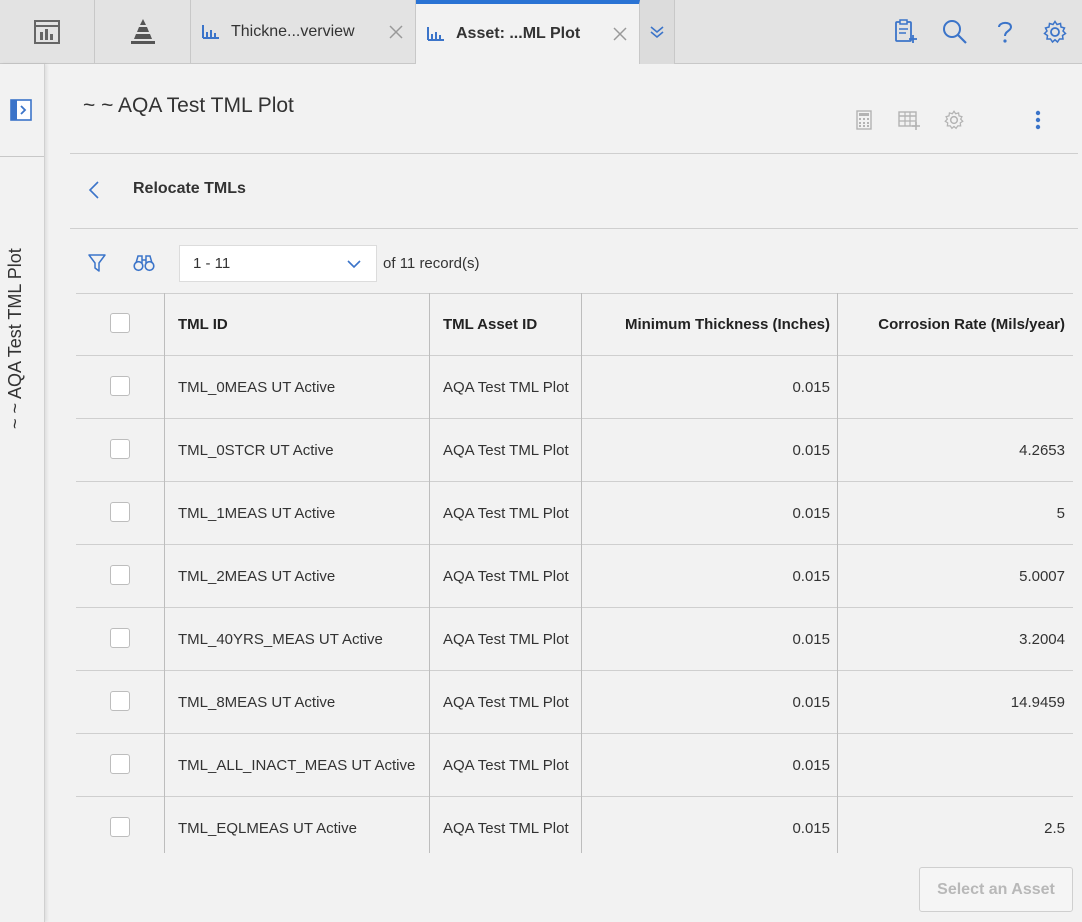 The image size is (1082, 922). What do you see at coordinates (449, 263) in the screenshot?
I see `record-count-label: record(s)` at bounding box center [449, 263].